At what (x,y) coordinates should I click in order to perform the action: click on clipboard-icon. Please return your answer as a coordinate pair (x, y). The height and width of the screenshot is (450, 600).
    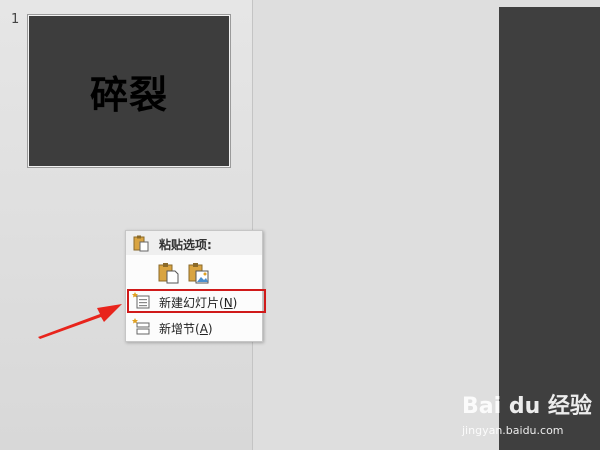
    Looking at the image, I should click on (141, 243).